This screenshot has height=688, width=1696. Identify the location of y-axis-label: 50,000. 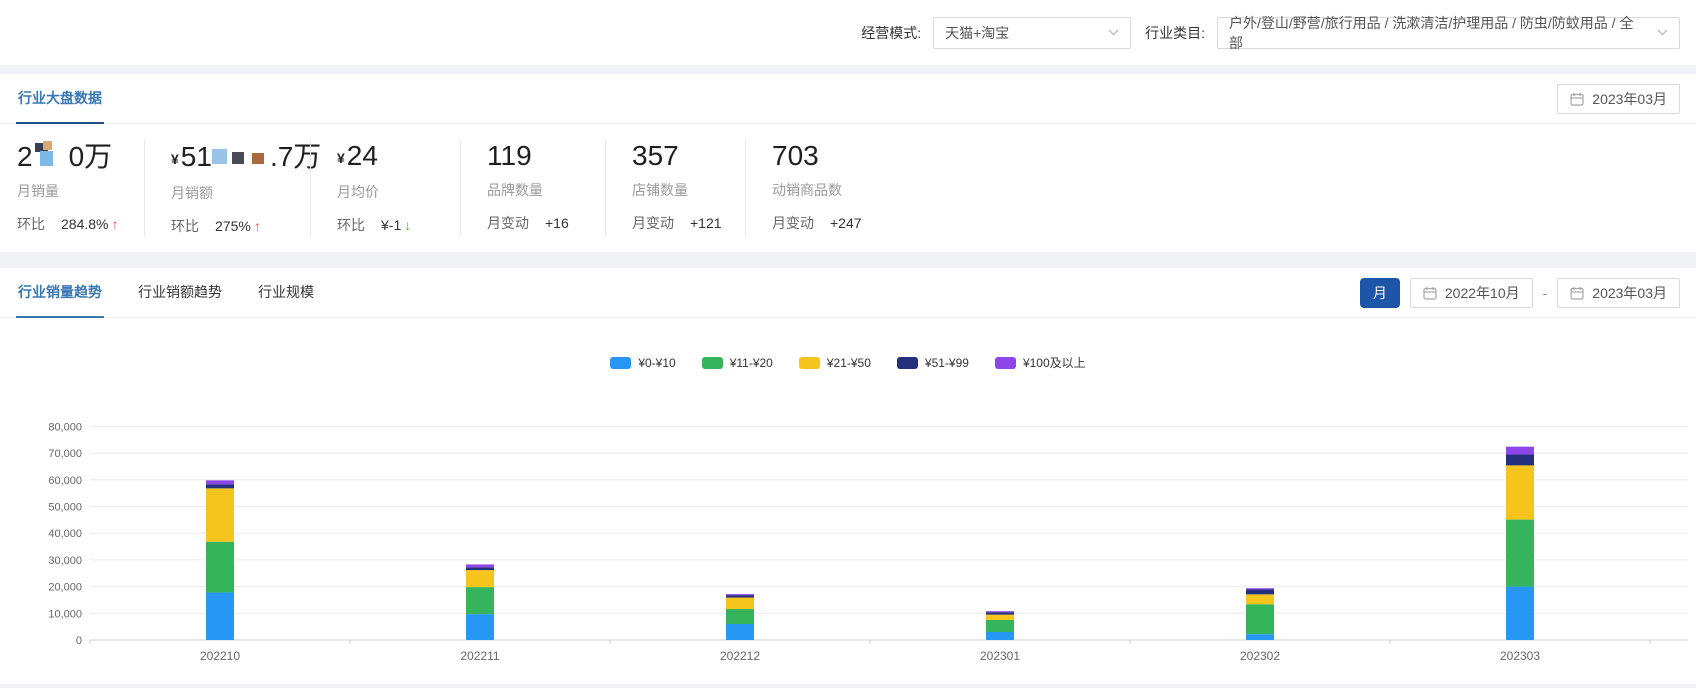
(65, 508).